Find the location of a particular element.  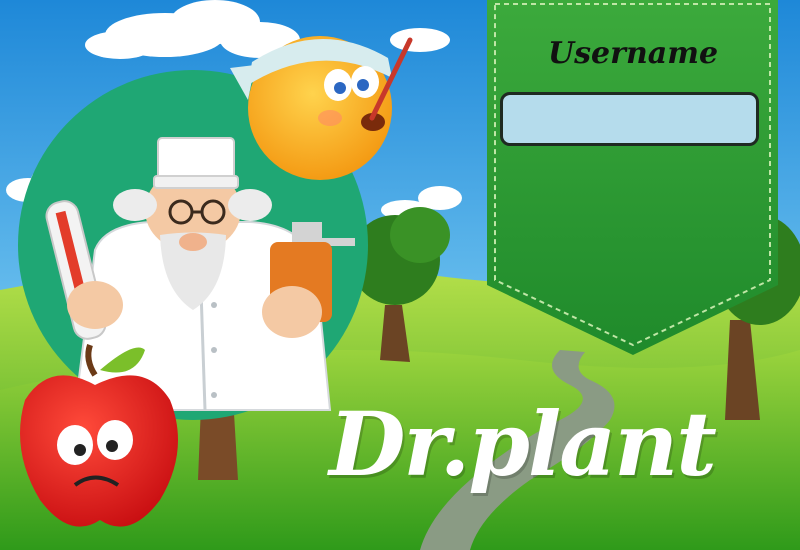

username-label: Username is located at coordinates (633, 53).